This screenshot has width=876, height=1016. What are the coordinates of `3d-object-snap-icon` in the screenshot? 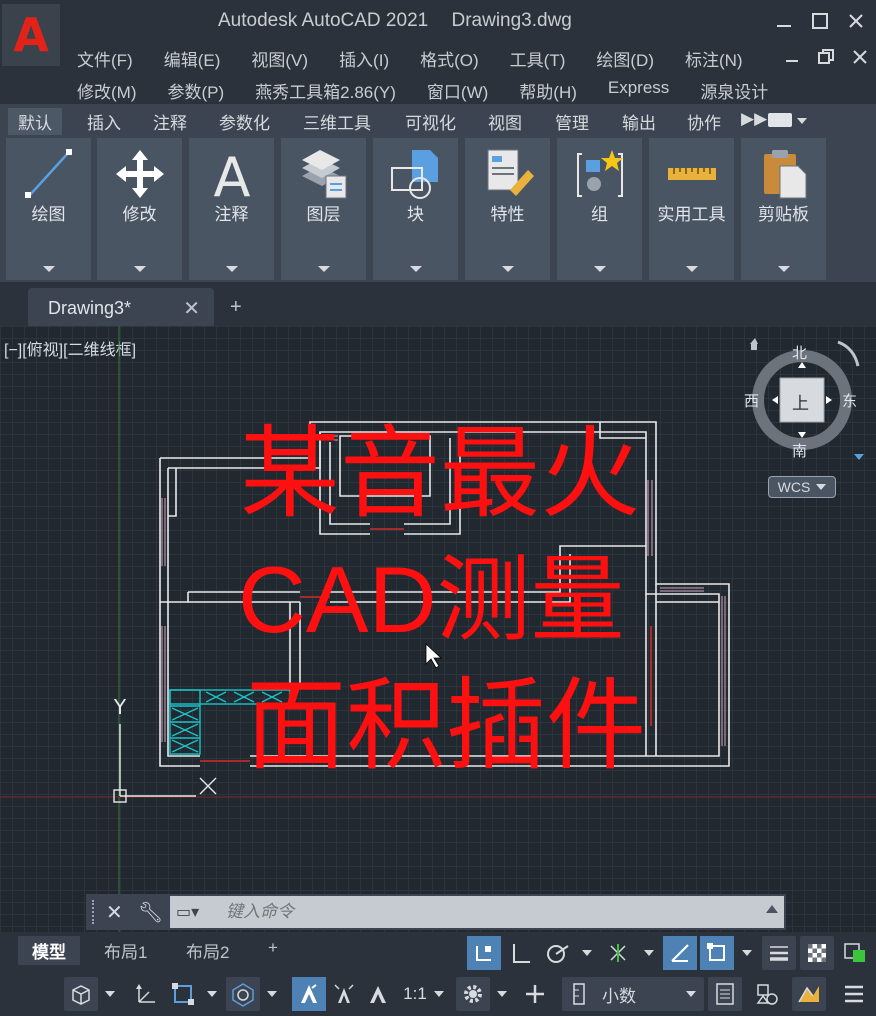 It's located at (81, 994).